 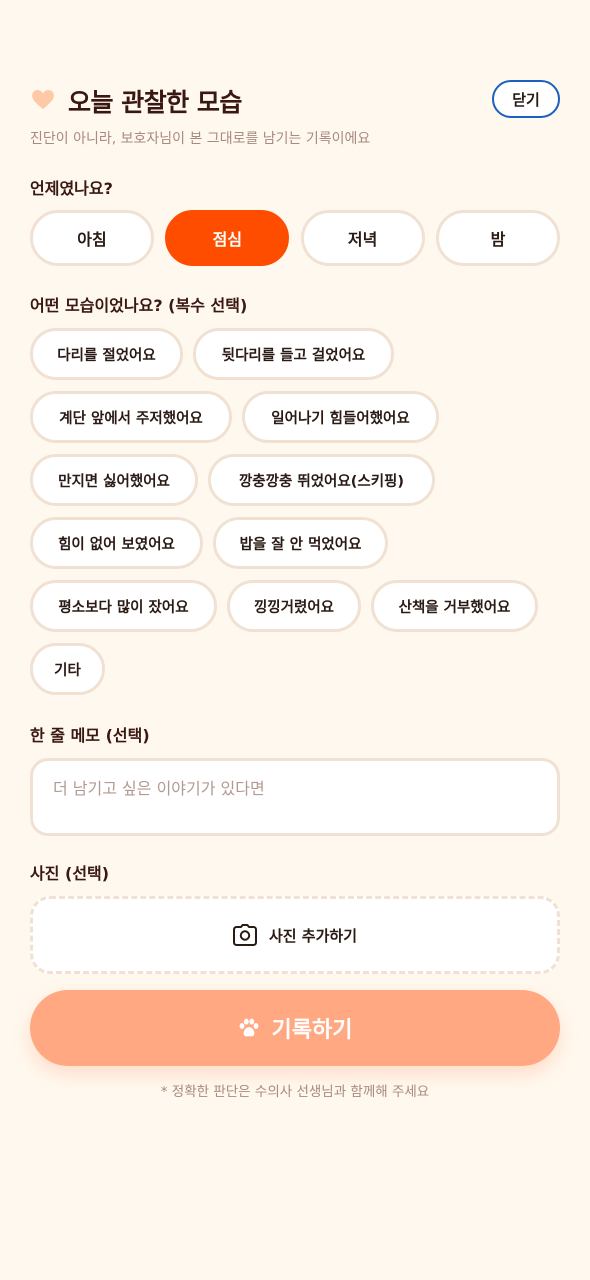 I want to click on observation-chip: 산책을 거부했어요, so click(x=454, y=606).